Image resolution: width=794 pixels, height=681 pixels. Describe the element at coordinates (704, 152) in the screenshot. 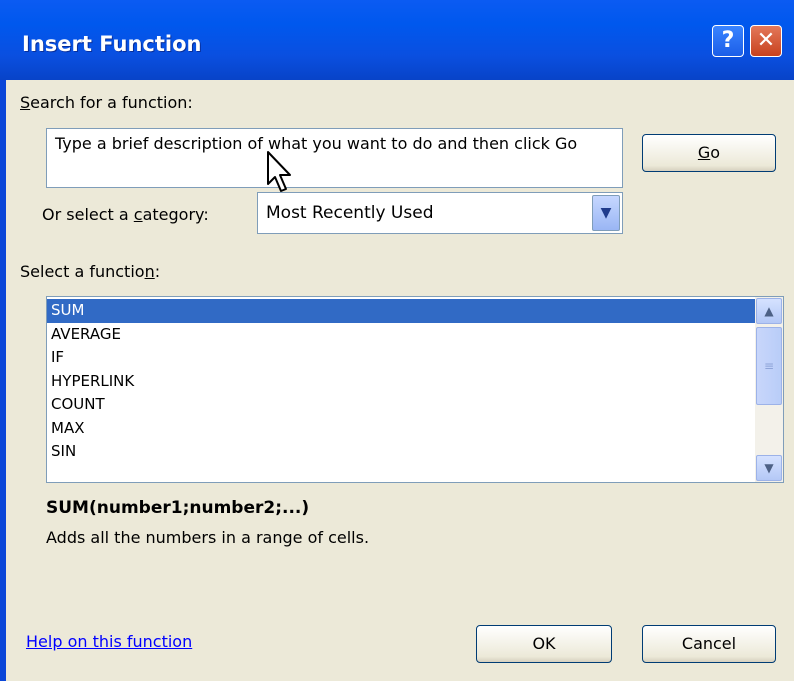

I see `go-button-hotkey: G` at that location.